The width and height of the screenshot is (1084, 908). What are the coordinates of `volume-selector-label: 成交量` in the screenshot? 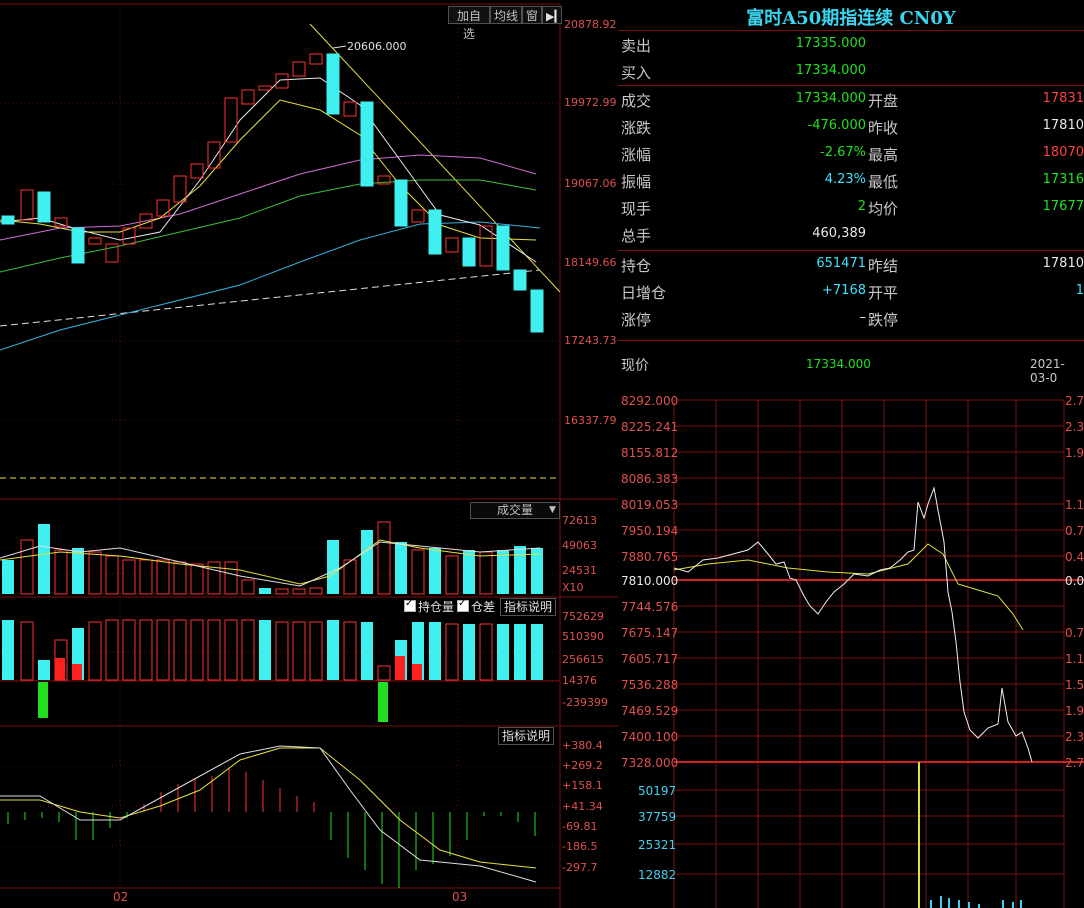 It's located at (515, 510).